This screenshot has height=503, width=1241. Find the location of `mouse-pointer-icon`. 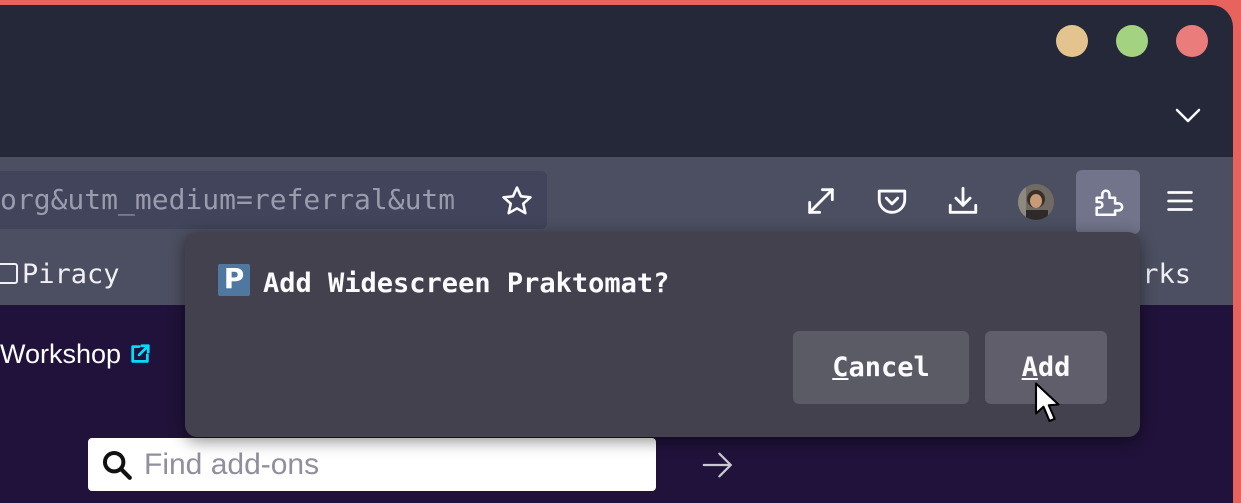

mouse-pointer-icon is located at coordinates (1047, 402).